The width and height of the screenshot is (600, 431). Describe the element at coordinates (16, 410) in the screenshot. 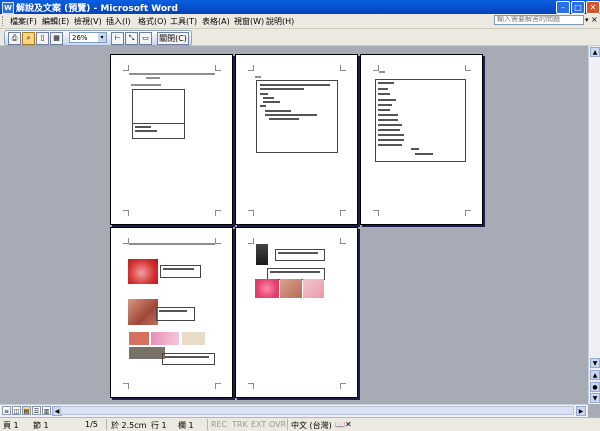

I see `web-layout-view-icon: ◫` at that location.